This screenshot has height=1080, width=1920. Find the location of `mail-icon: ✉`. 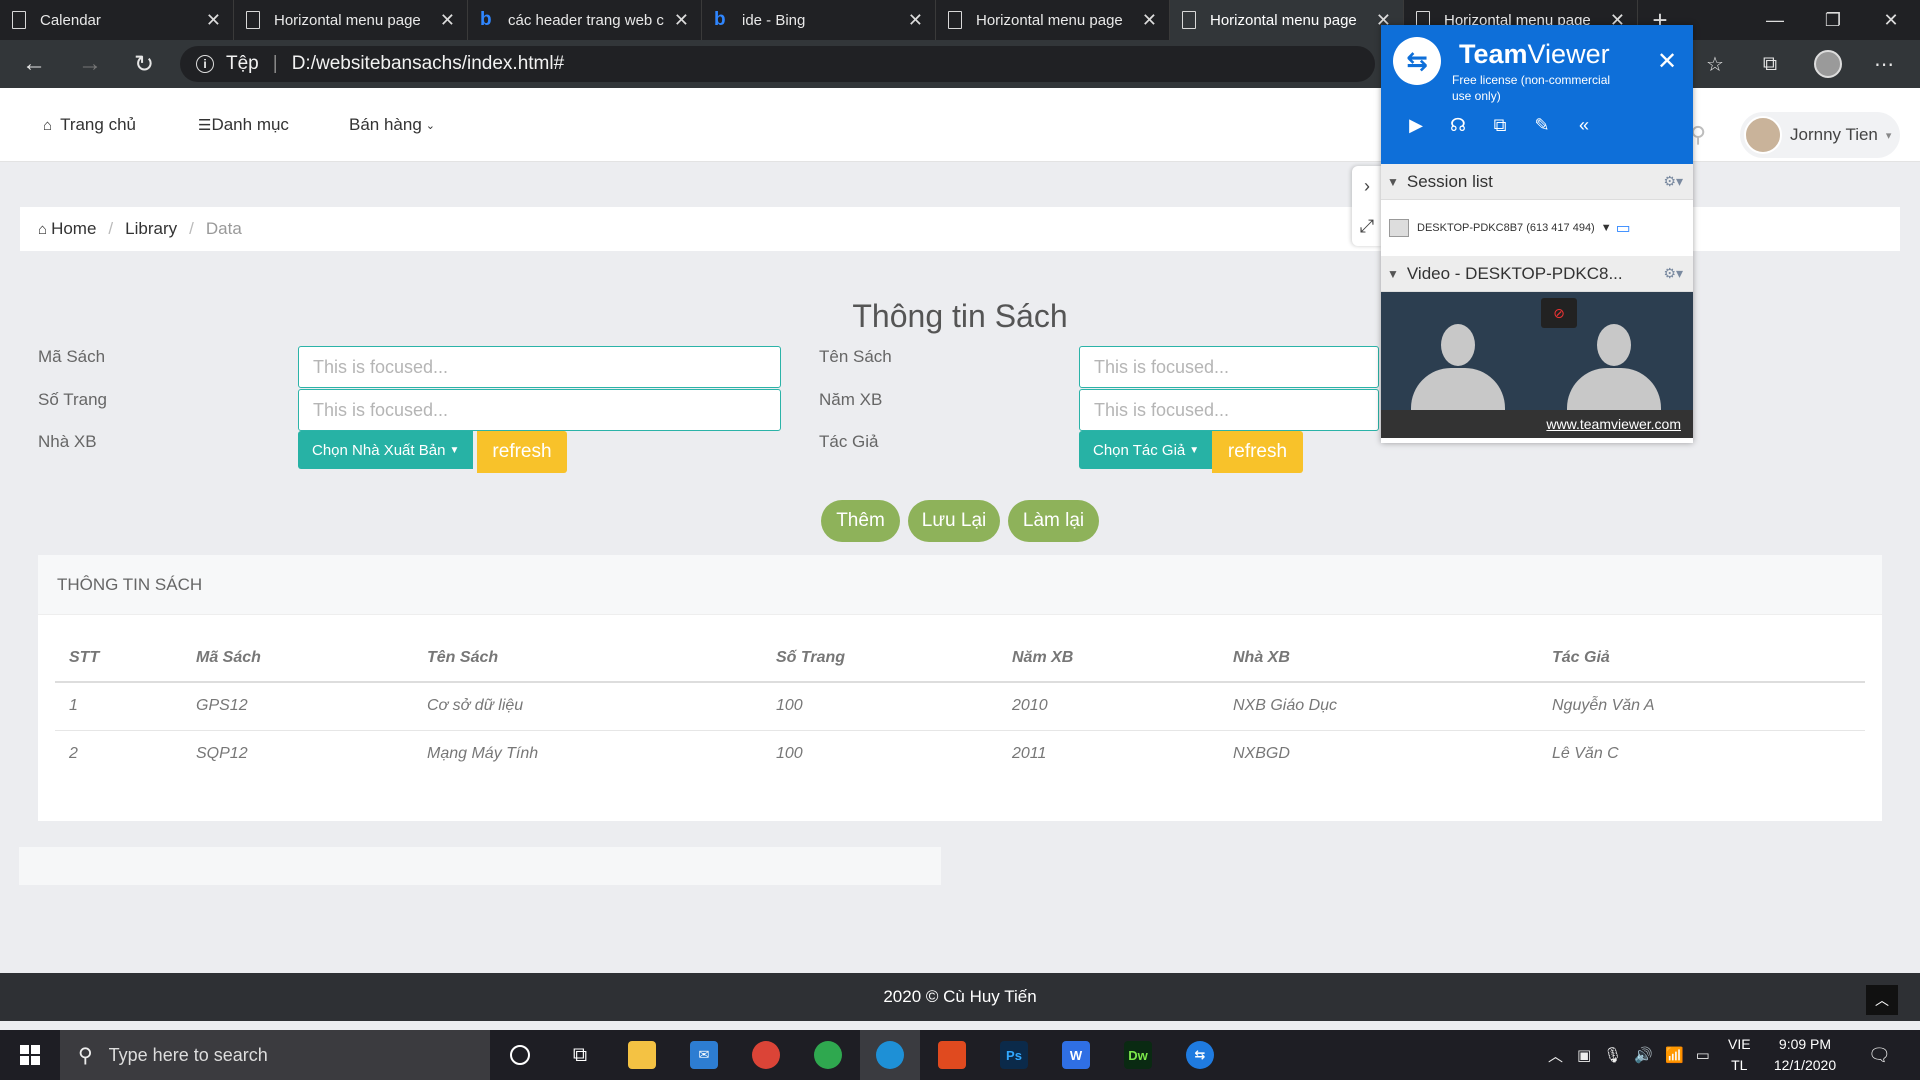

mail-icon: ✉ is located at coordinates (704, 1055).